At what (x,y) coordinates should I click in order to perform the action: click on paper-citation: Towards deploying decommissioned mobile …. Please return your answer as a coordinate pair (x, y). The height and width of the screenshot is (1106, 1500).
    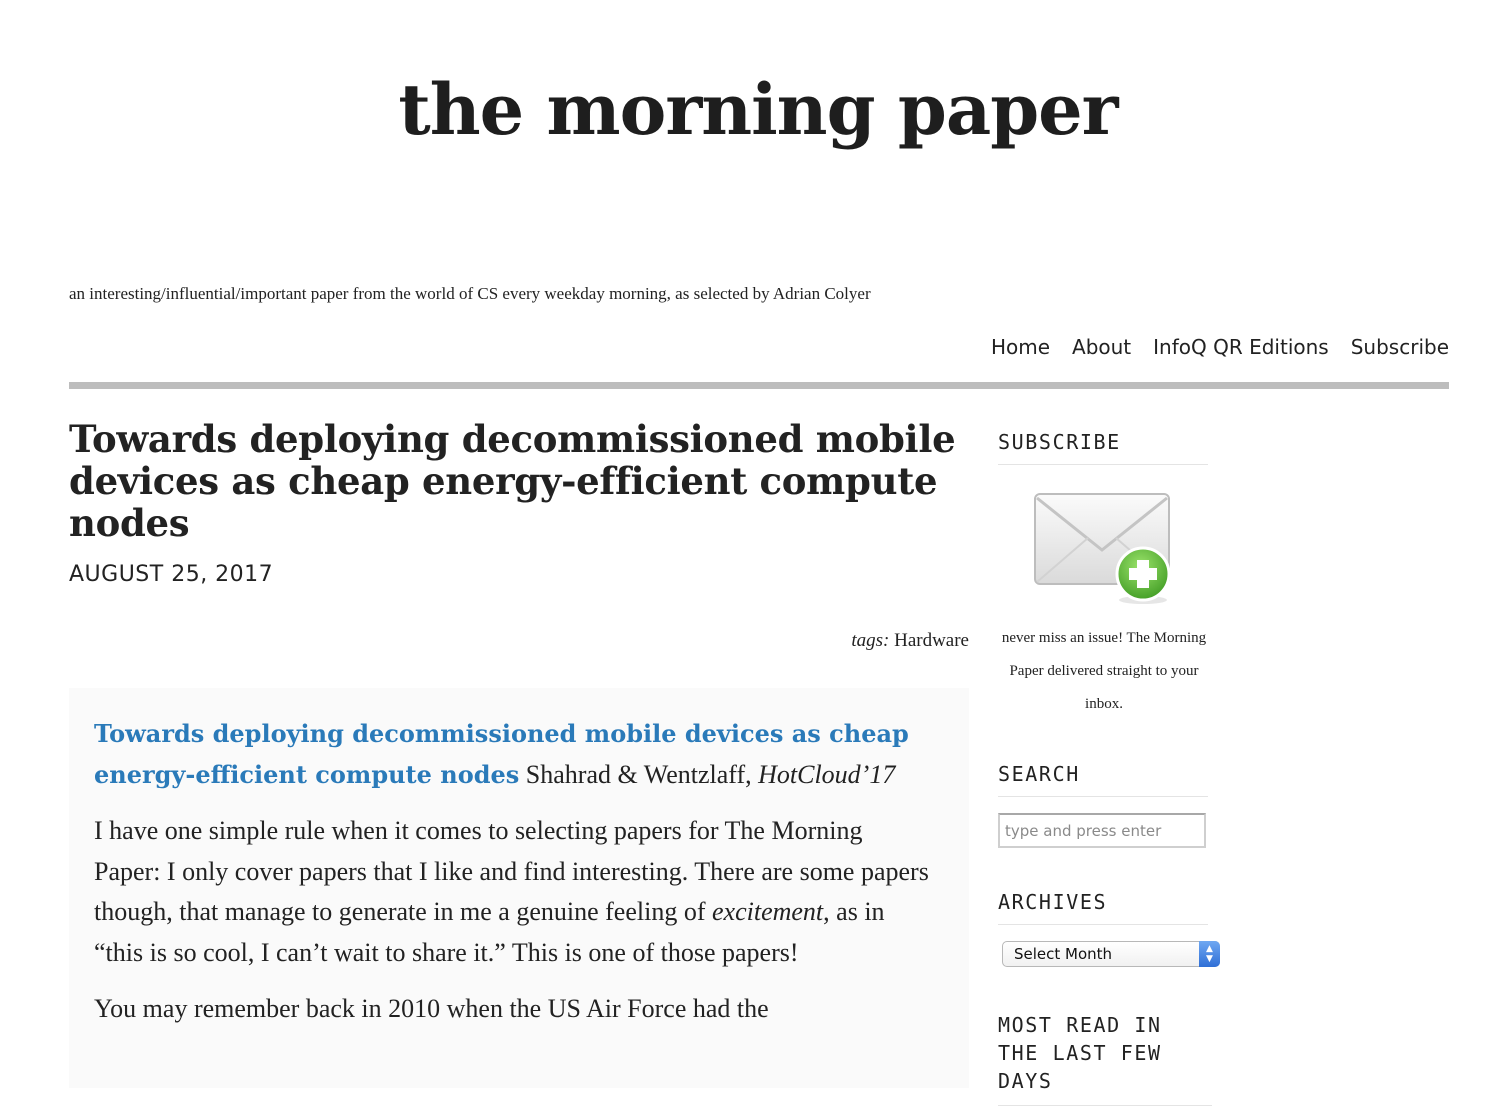
    Looking at the image, I should click on (514, 754).